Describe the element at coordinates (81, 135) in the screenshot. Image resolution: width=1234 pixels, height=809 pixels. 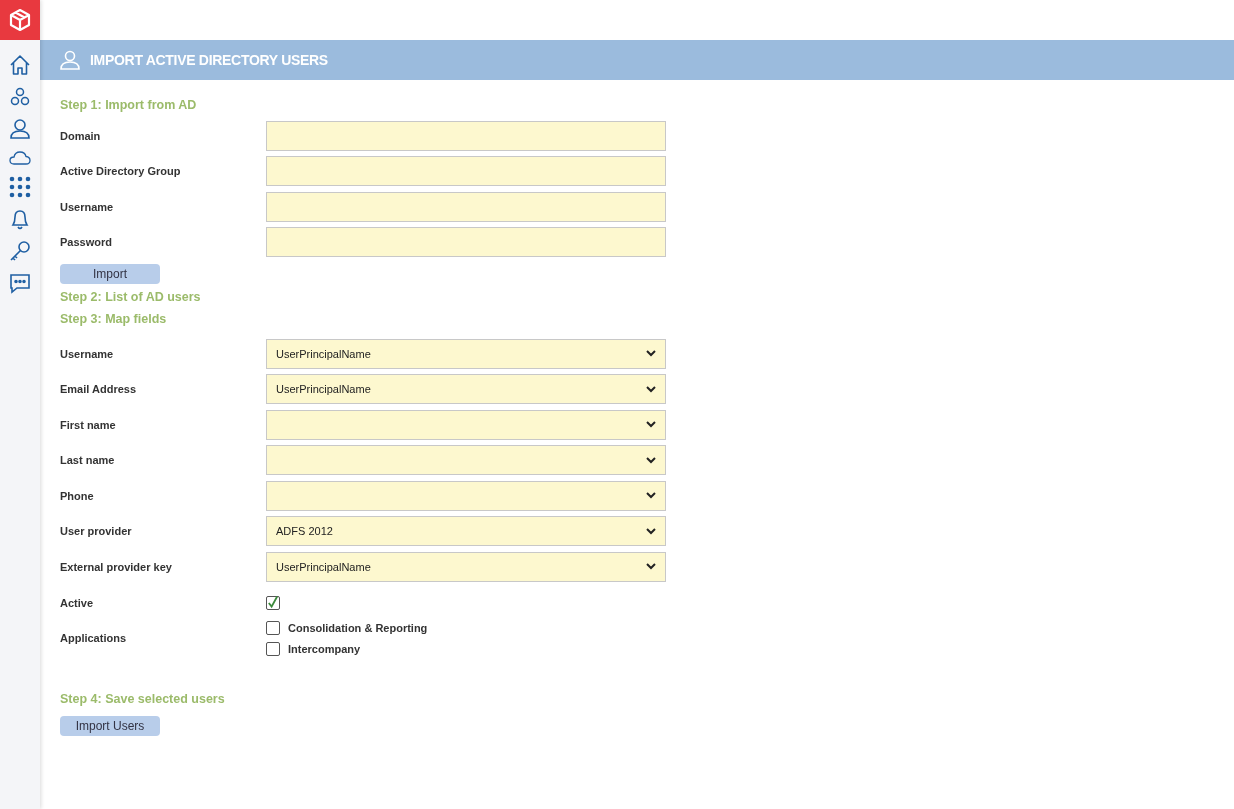
I see `field-label: Domain` at that location.